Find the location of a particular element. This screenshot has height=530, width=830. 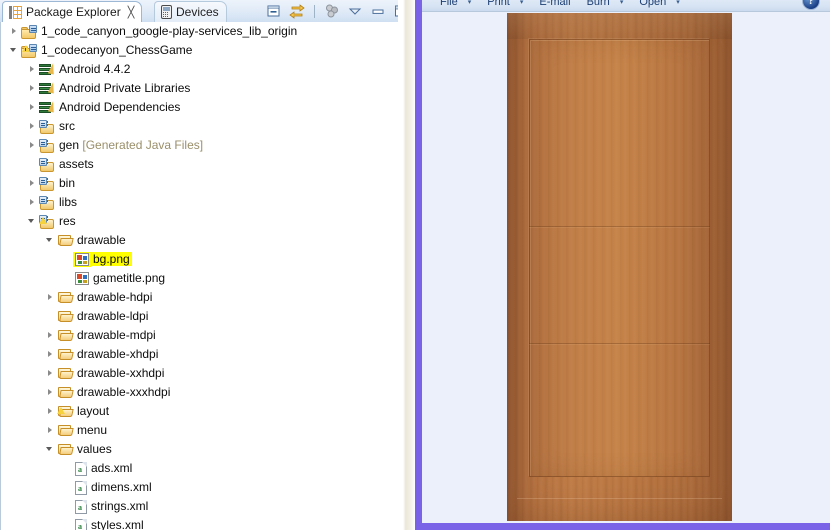

tree-row: drawable-xxhdpi is located at coordinates (193, 373).